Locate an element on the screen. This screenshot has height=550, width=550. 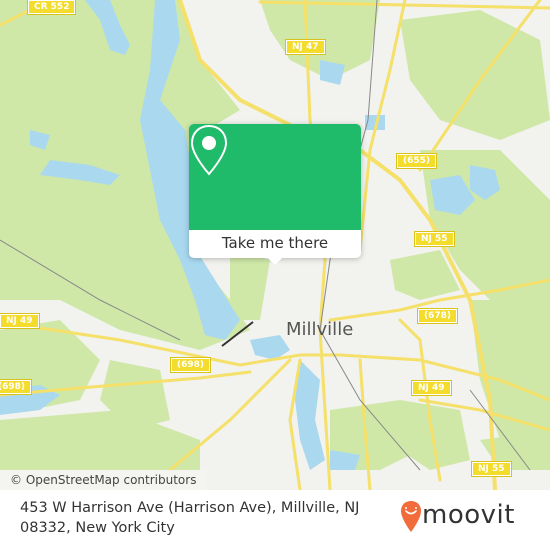
moovit-pin-icon is located at coordinates (411, 516).